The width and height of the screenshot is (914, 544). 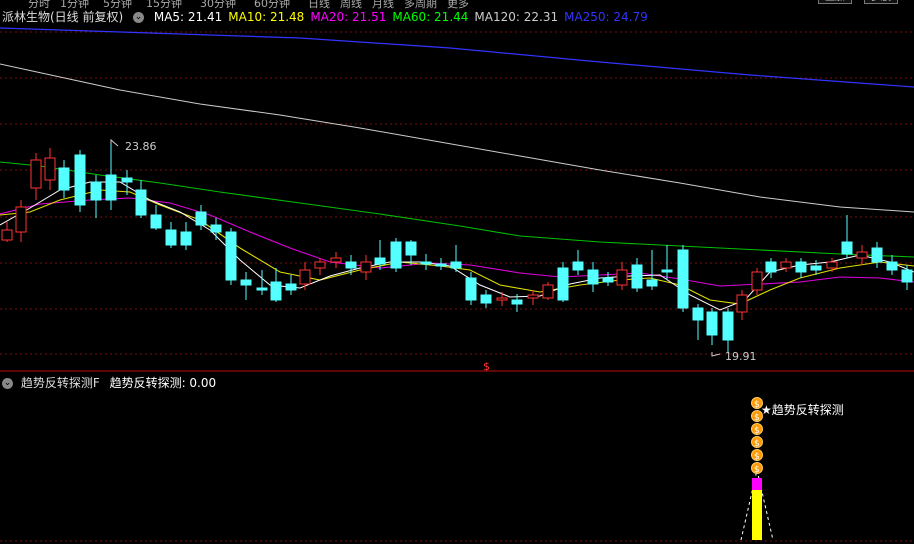 I want to click on indicator-value: 趋势反转探测: 0.00, so click(x=163, y=383).